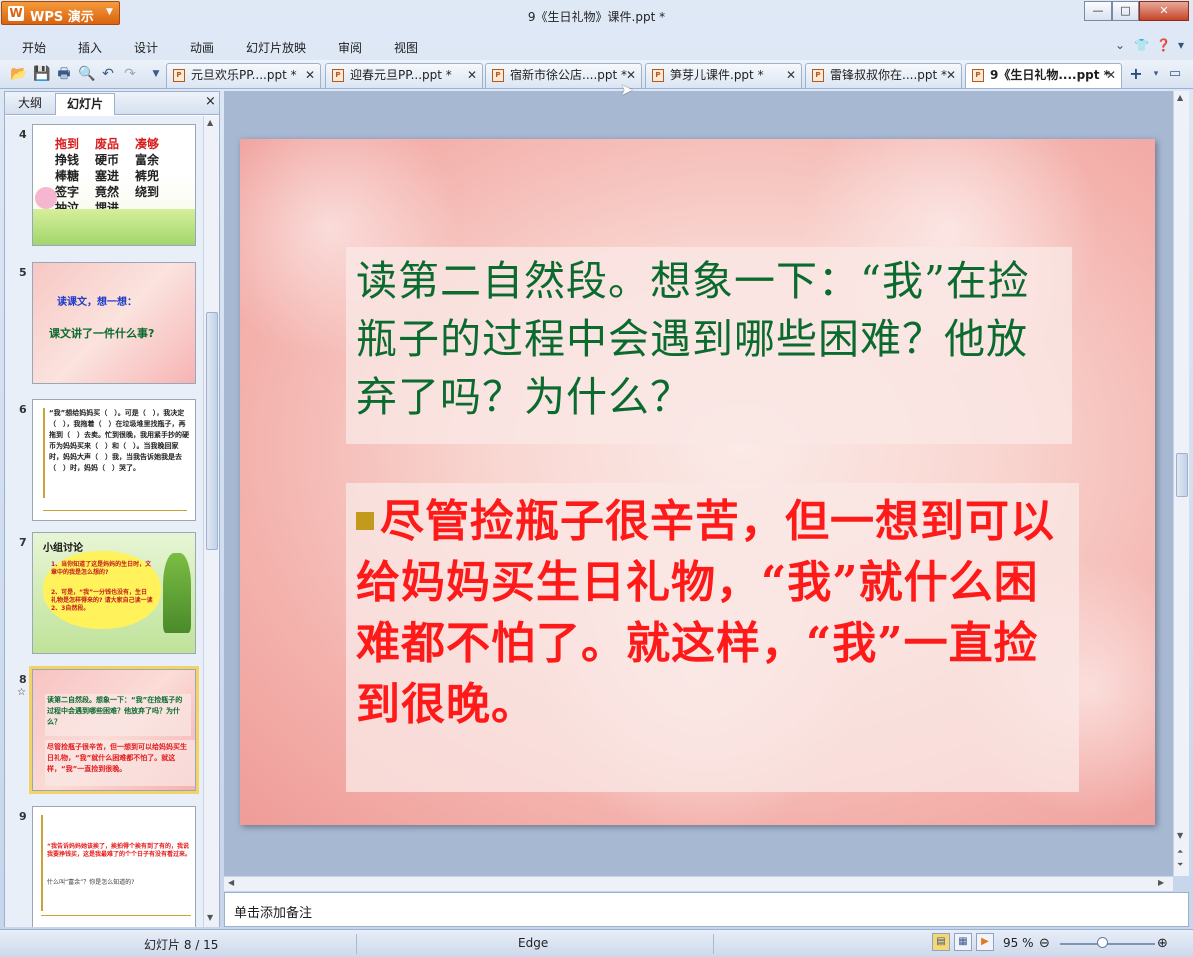  I want to click on thumb-text: 小组讨论, so click(63, 548).